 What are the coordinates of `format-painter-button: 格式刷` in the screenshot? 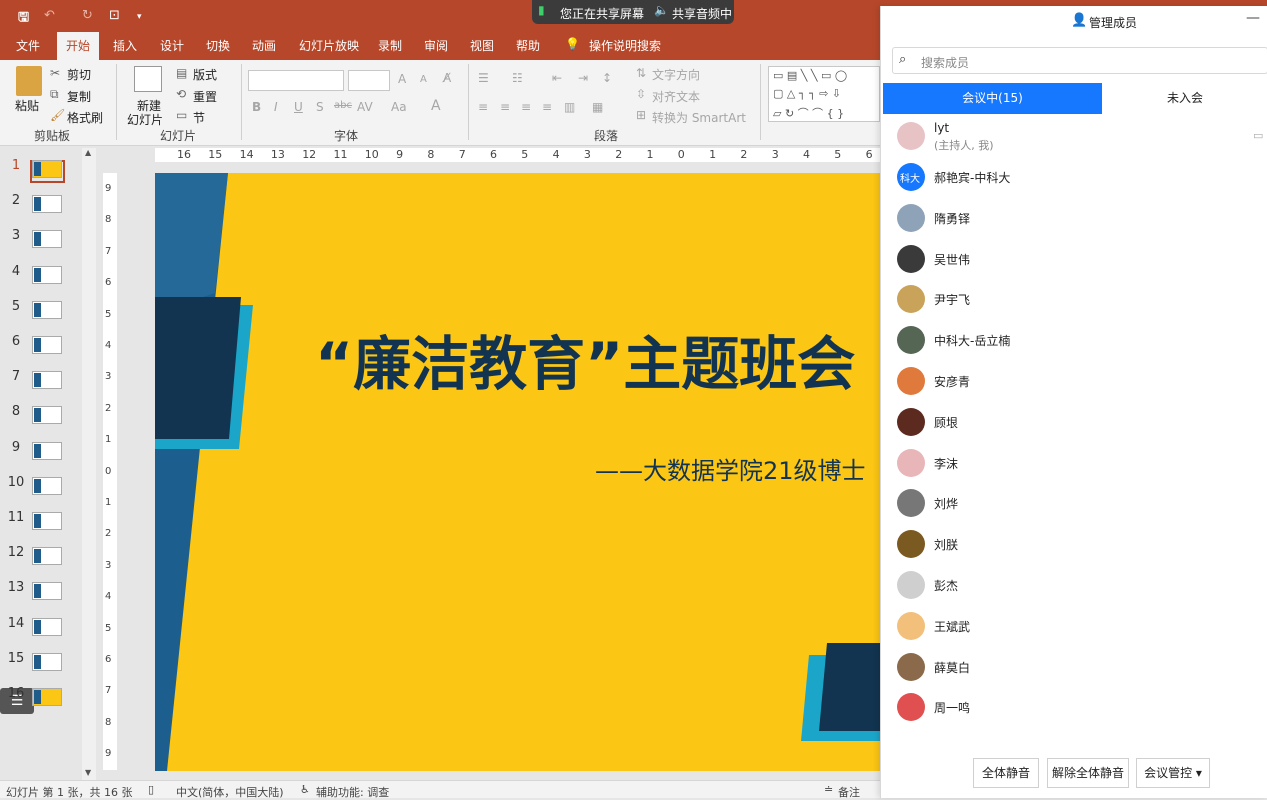 It's located at (85, 117).